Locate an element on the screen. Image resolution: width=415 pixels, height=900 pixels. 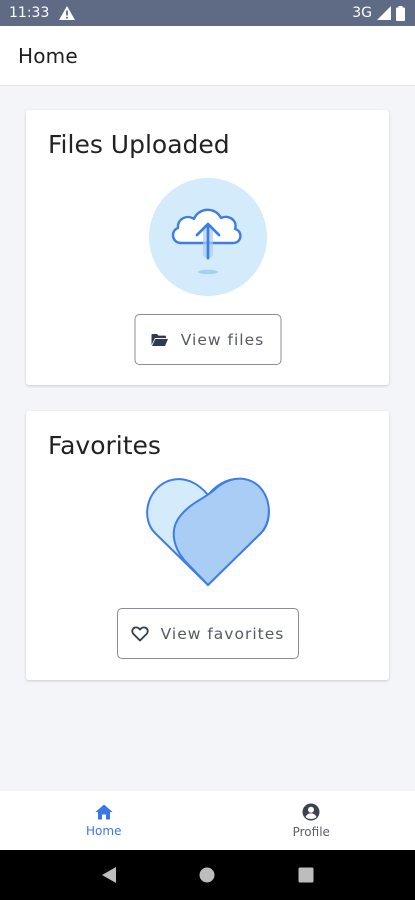
network-type: 3G is located at coordinates (362, 13).